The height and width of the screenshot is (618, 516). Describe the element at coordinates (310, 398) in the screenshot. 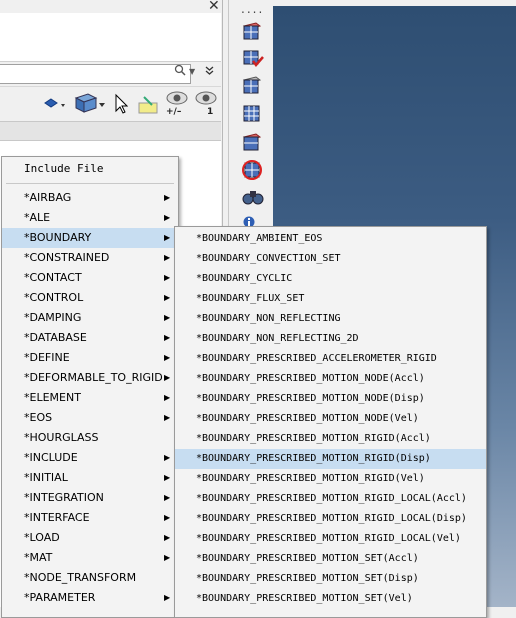

I see `submenu-item-label: *BOUNDARY_PRESCRIBED_MOTION_NODE(Disp)` at that location.